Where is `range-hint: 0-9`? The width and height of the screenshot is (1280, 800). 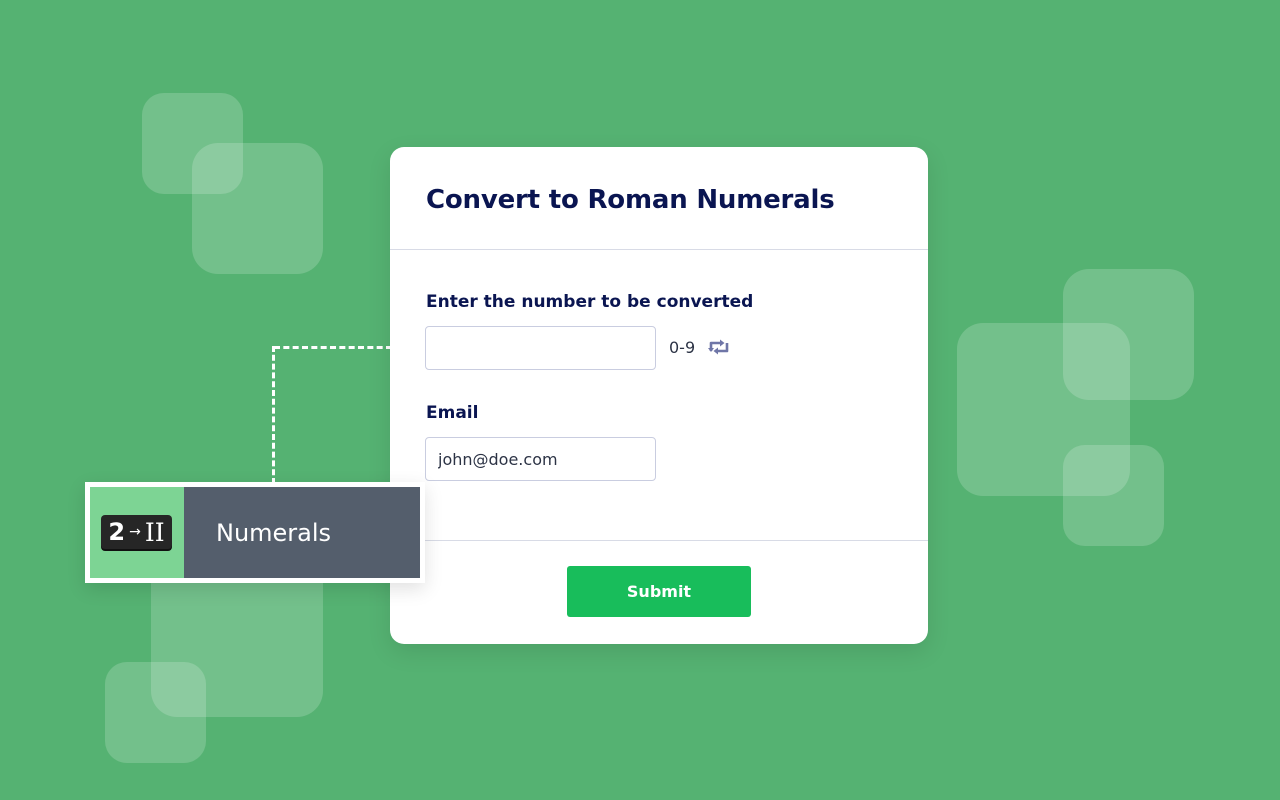 range-hint: 0-9 is located at coordinates (682, 347).